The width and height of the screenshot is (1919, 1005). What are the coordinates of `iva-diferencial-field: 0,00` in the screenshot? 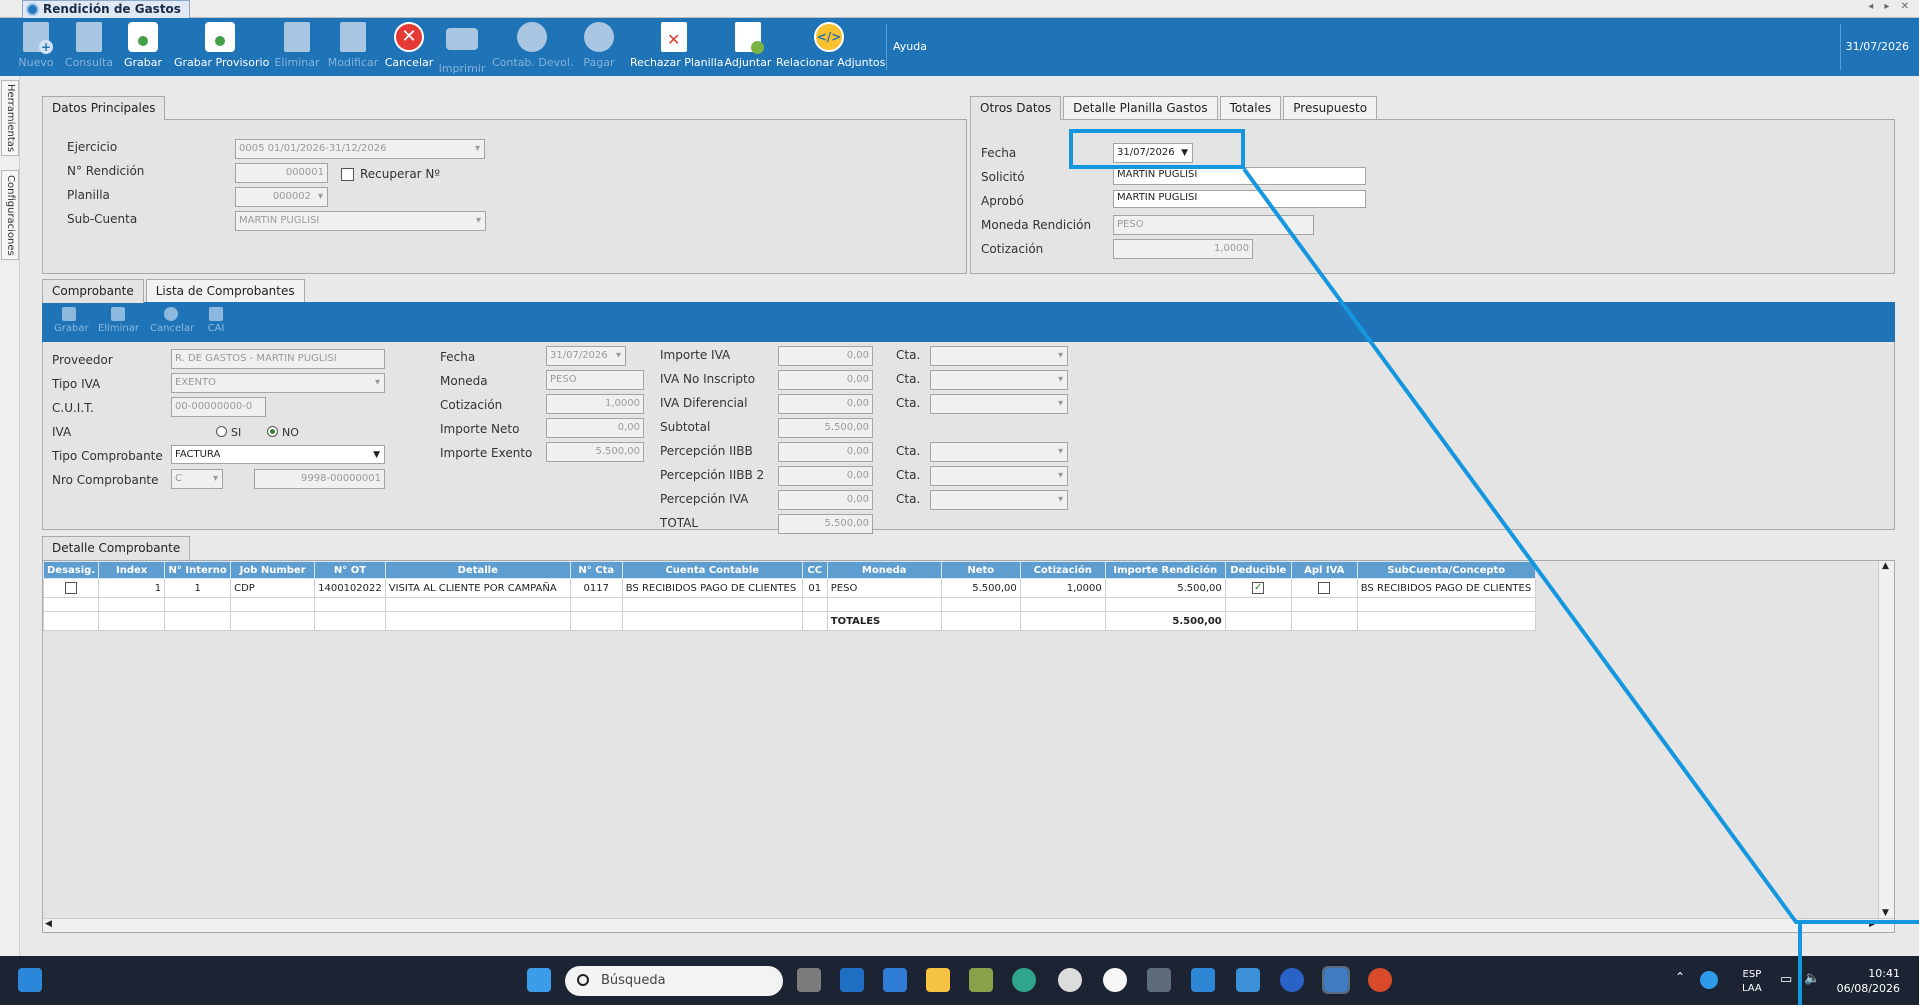 It's located at (825, 404).